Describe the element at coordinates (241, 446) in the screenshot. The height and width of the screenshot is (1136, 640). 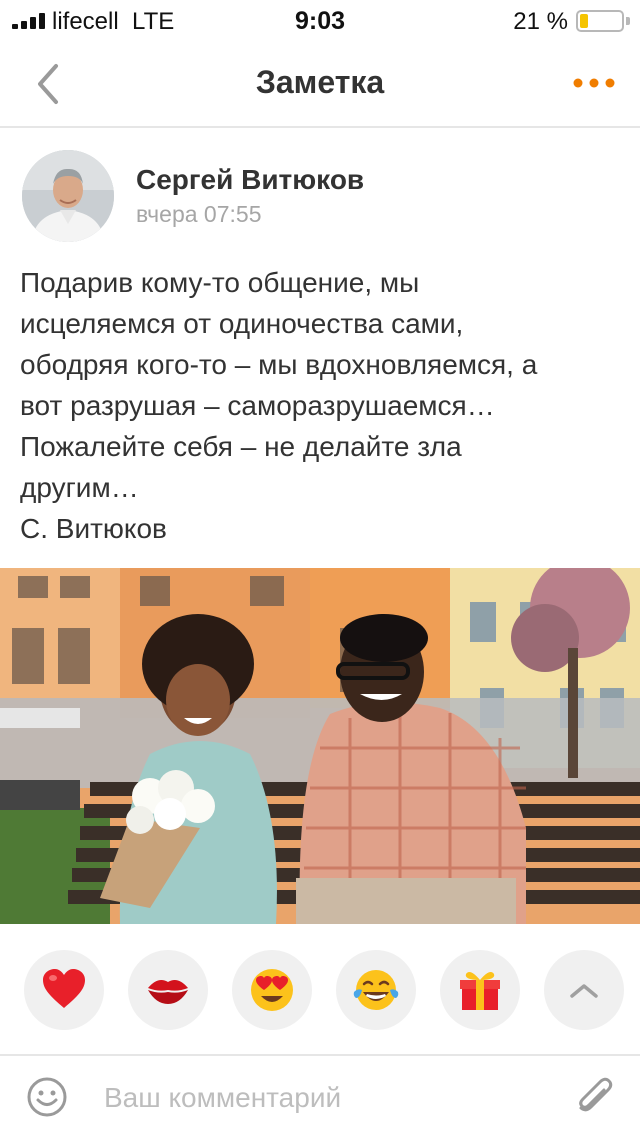
I see `post-line: Пожалейте себя – не делайте зла` at that location.